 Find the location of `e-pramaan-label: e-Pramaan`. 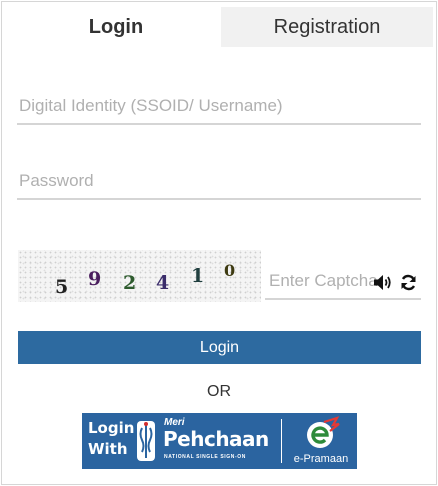

e-pramaan-label: e-Pramaan is located at coordinates (321, 459).